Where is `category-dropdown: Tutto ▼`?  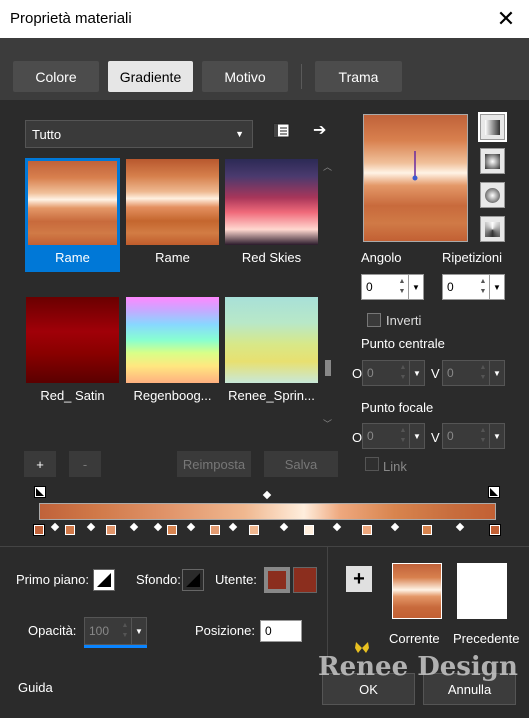 category-dropdown: Tutto ▼ is located at coordinates (139, 134).